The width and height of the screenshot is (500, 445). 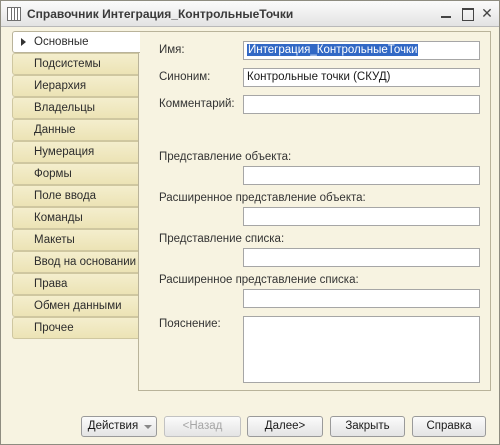 I want to click on nav-item-numeratsiya: Нумерация, so click(x=75, y=152).